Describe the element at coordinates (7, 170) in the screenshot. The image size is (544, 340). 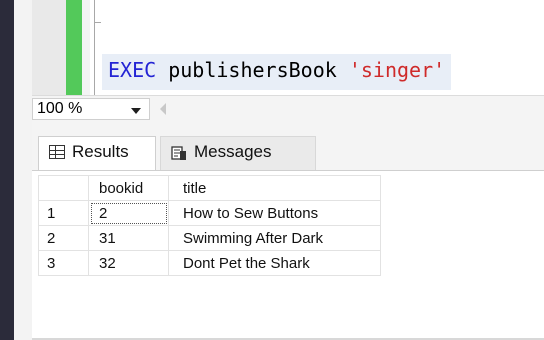
I see `window-left-edge` at that location.